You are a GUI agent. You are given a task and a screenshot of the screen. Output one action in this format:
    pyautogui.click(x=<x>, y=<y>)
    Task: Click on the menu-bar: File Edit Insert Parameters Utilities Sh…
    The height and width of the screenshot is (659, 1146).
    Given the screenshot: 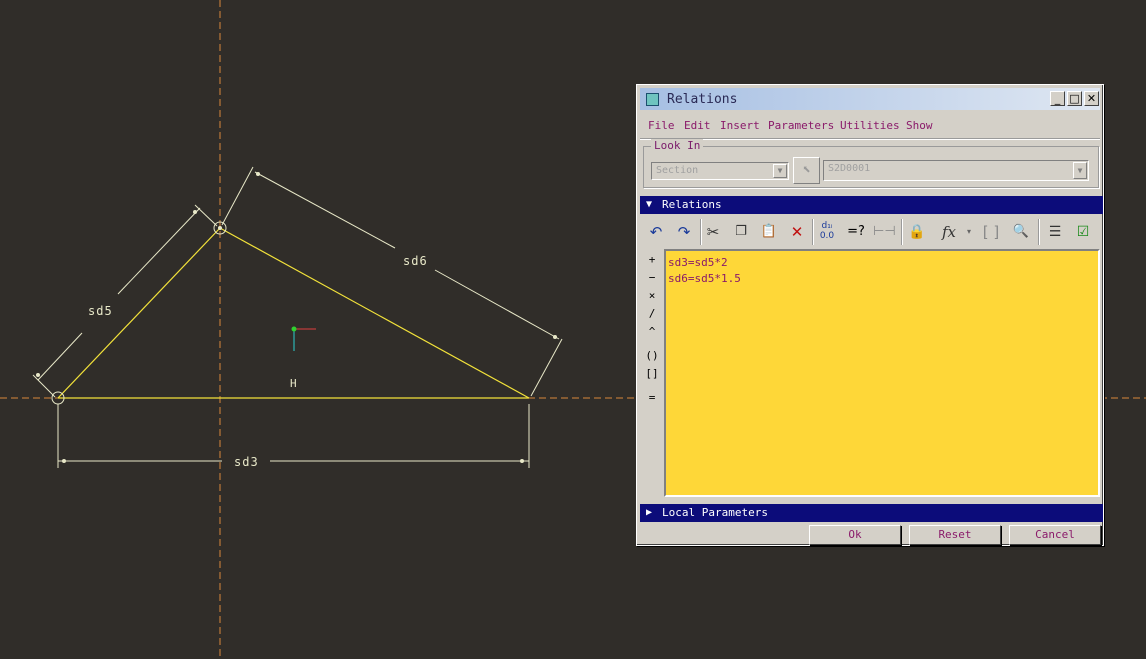 What is the action you would take?
    pyautogui.click(x=870, y=126)
    